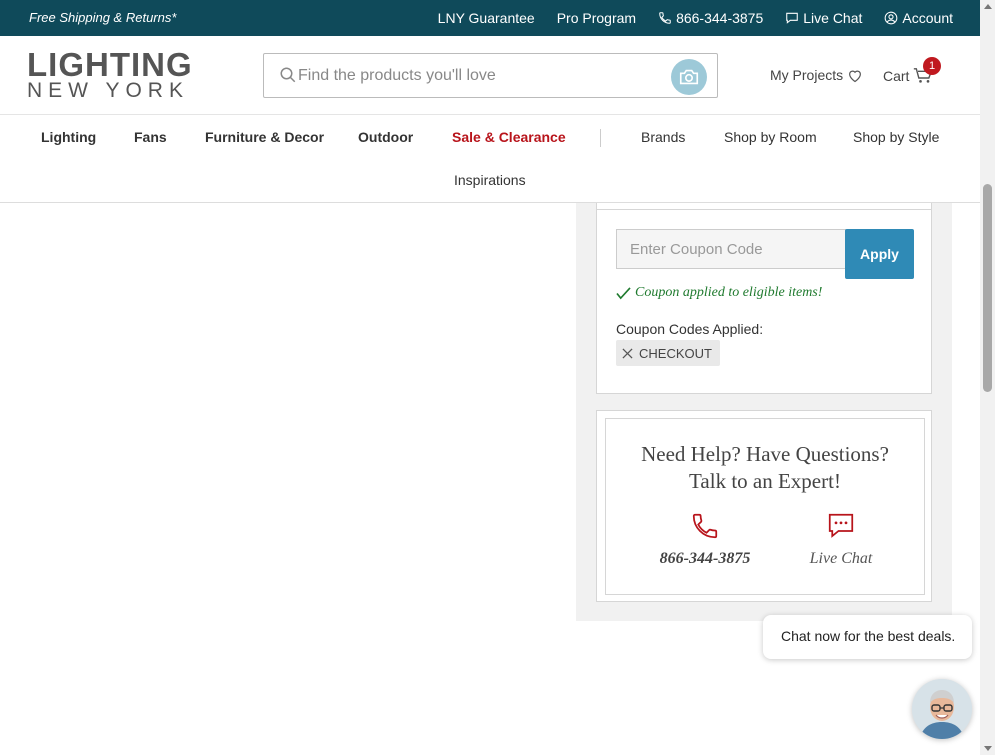 The image size is (995, 755). Describe the element at coordinates (896, 137) in the screenshot. I see `nav-item-shop-by-style: Shop by Style` at that location.